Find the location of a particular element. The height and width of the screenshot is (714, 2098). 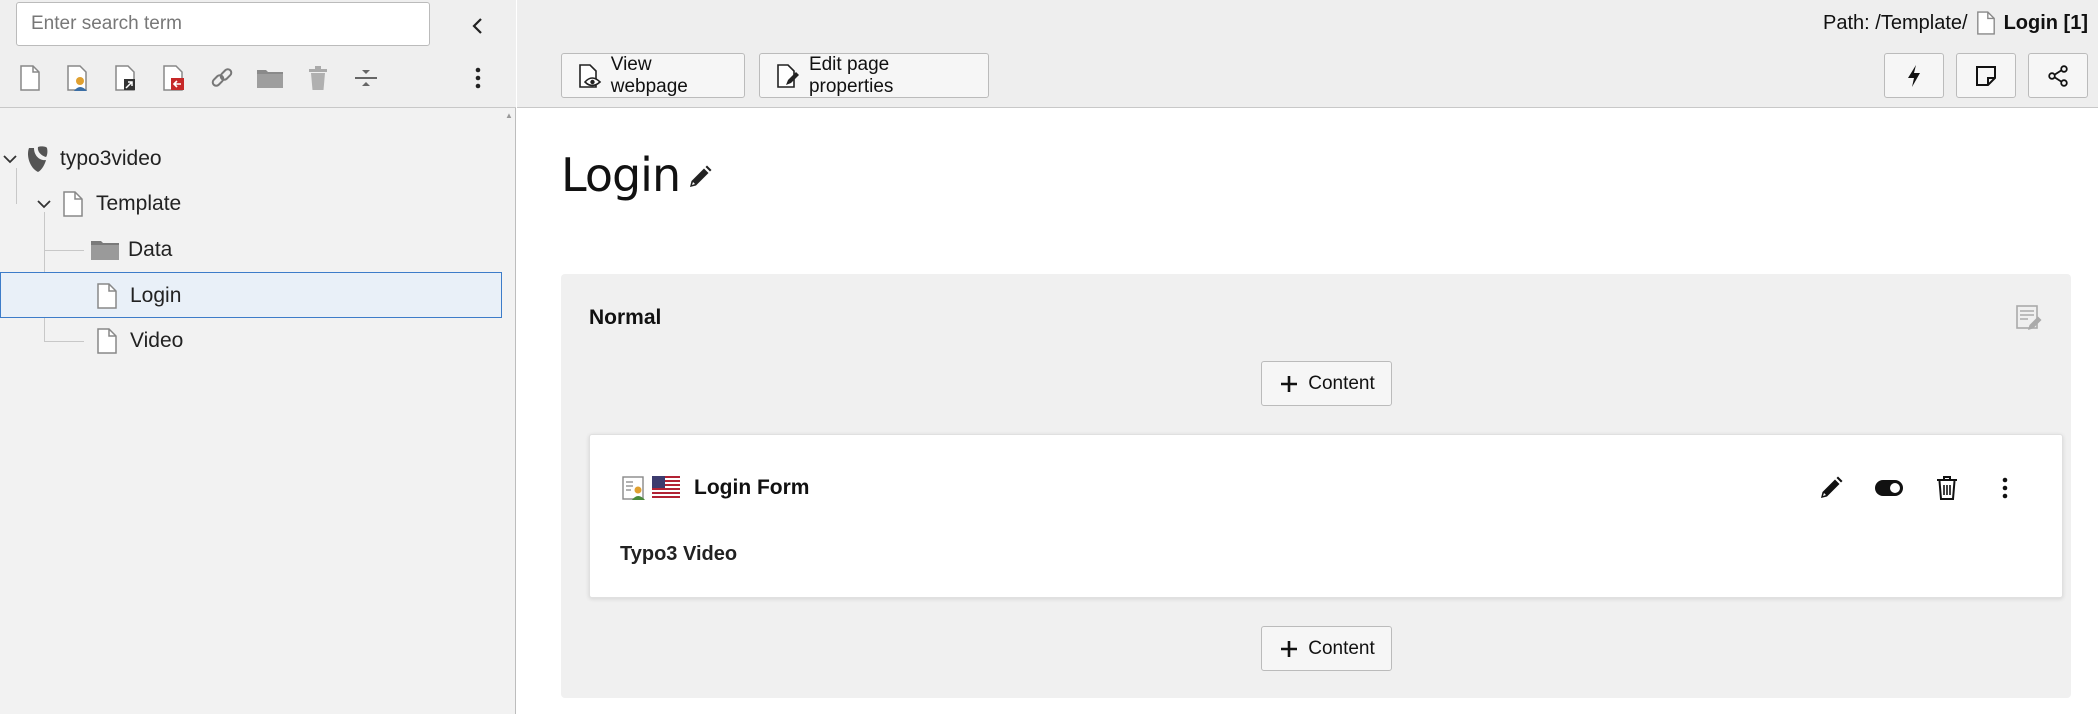

tree-node-root: typo3video is located at coordinates (81, 159).